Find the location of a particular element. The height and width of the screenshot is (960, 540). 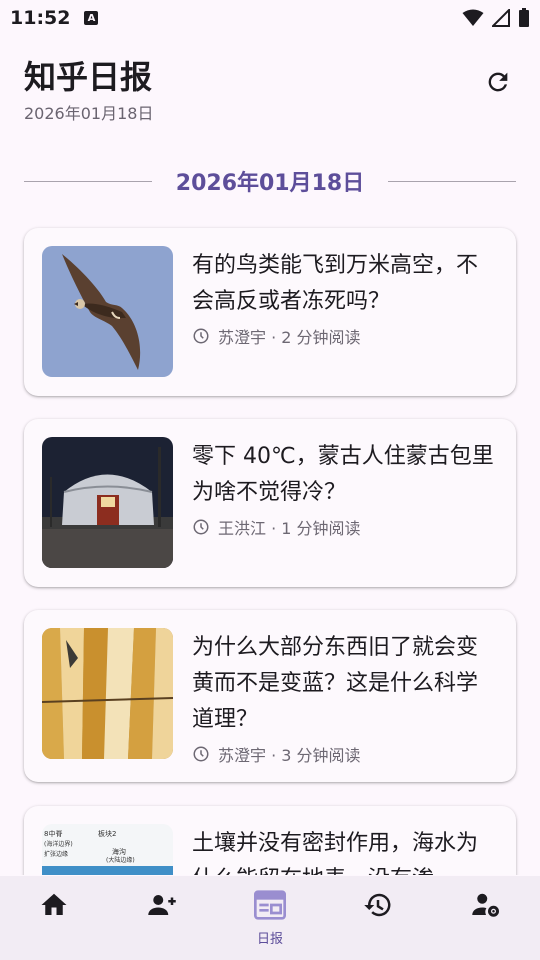

story-title: 为什么大部分东西旧了就会变黄而不是变蓝？这是什么科学道理？ is located at coordinates (335, 683).